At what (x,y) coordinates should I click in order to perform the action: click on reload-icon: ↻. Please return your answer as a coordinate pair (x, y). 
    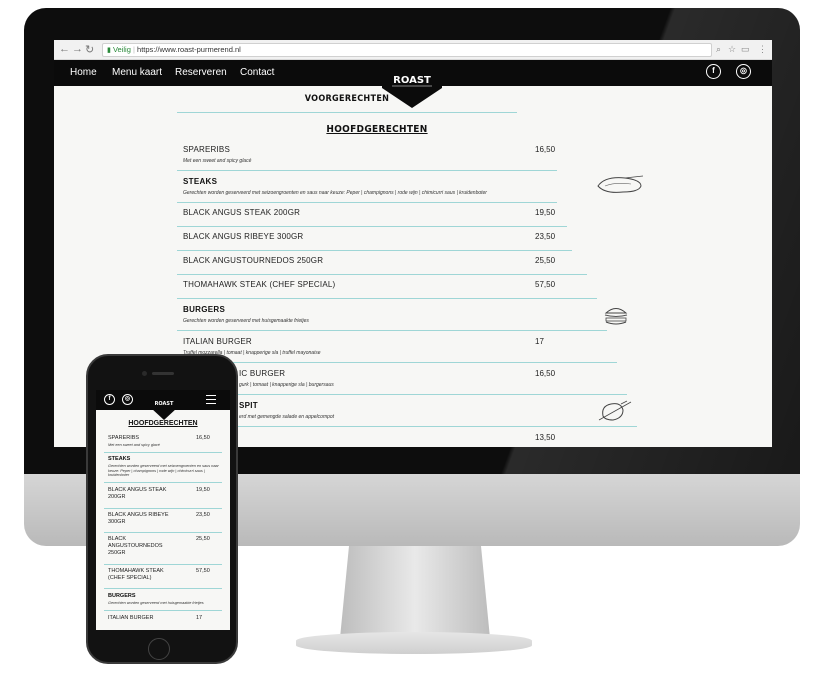
    Looking at the image, I should click on (89, 49).